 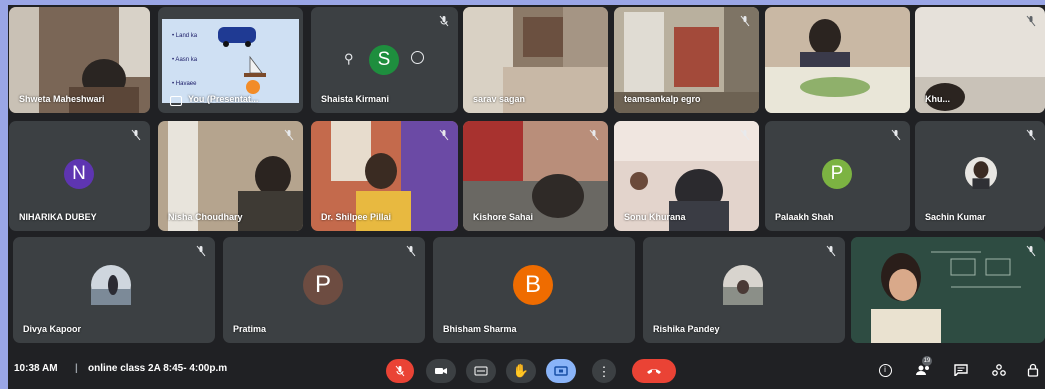 I want to click on participant-name: Shweta Maheshwari, so click(x=62, y=99).